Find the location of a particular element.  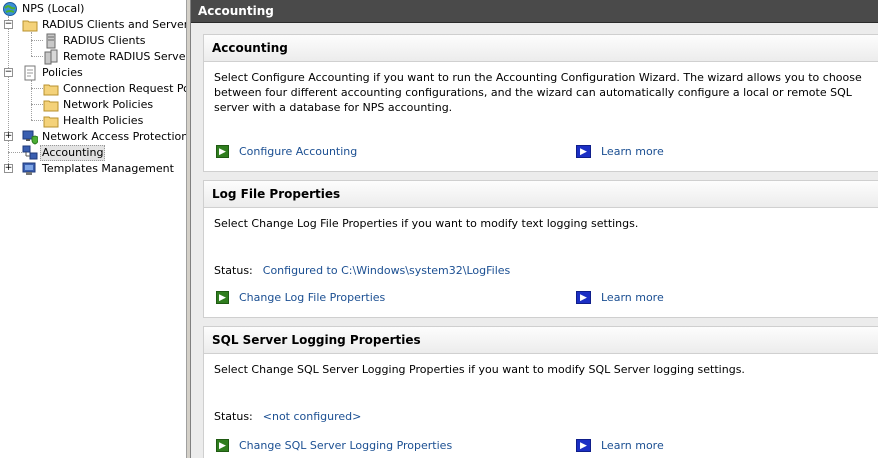

status-value: <not configured> is located at coordinates (312, 416).